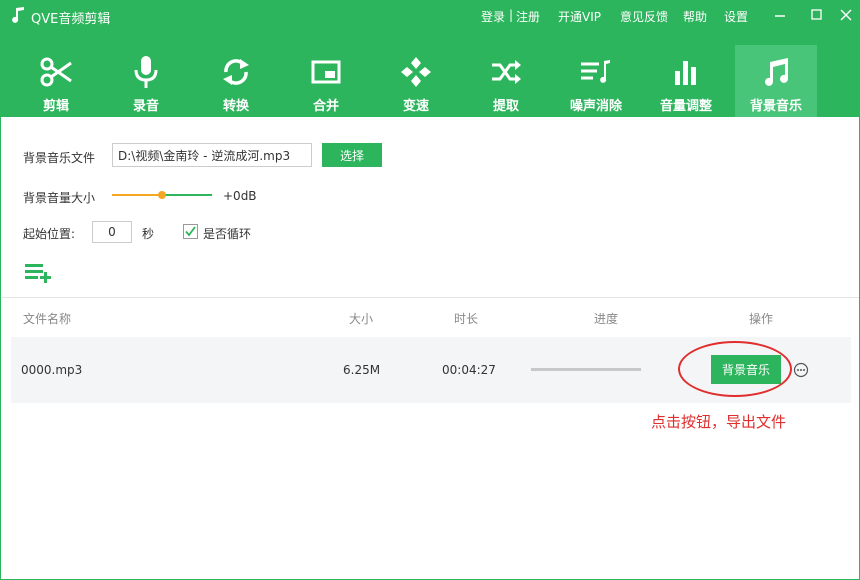 This screenshot has width=860, height=580. What do you see at coordinates (493, 16) in the screenshot?
I see `login-link: 登录` at bounding box center [493, 16].